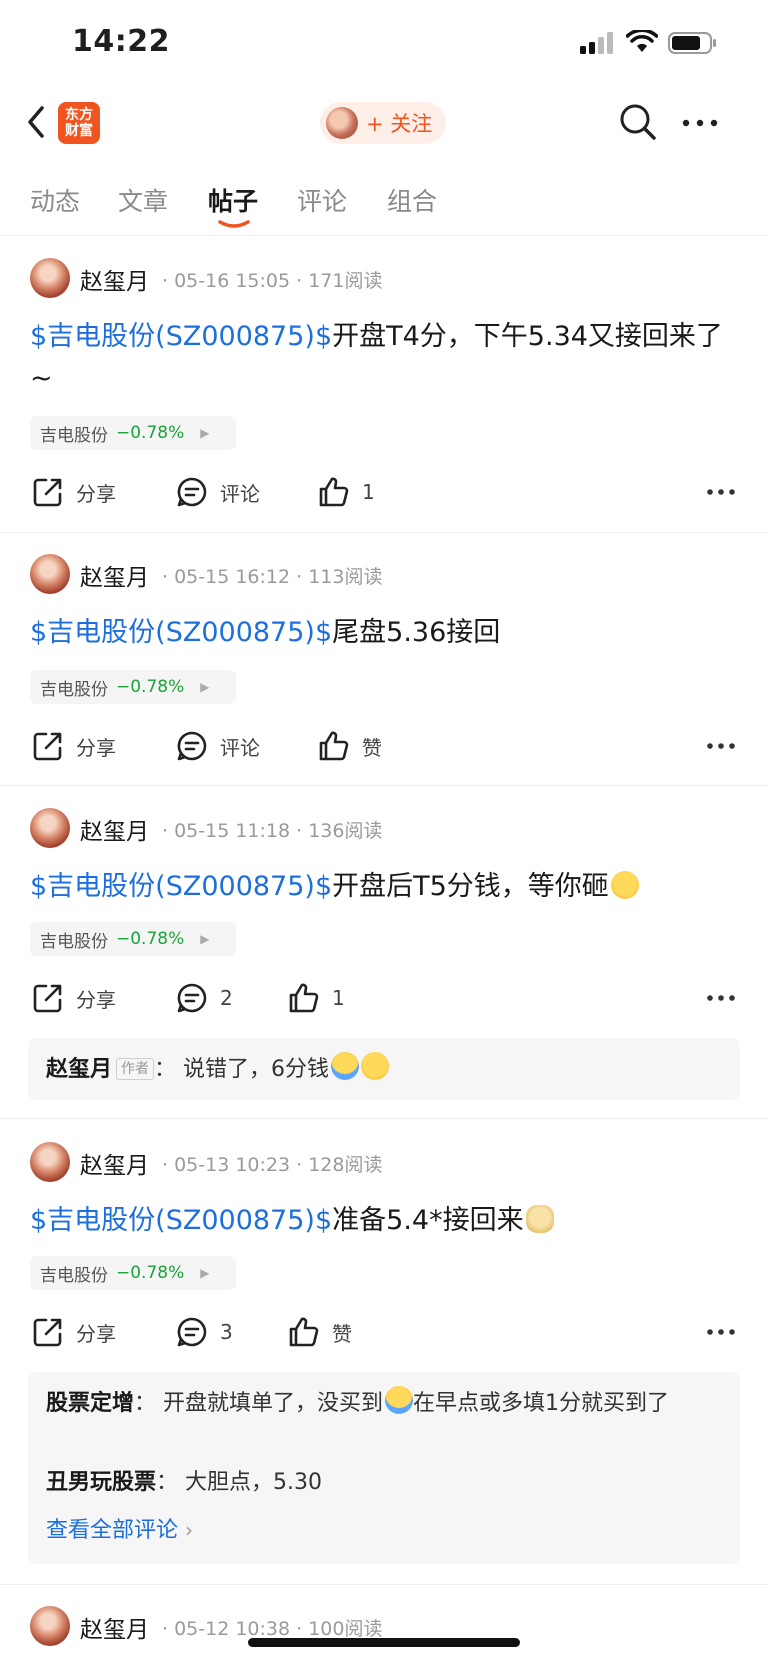  What do you see at coordinates (239, 1482) in the screenshot?
I see `reply-text: ： 大胆点，5.30` at bounding box center [239, 1482].